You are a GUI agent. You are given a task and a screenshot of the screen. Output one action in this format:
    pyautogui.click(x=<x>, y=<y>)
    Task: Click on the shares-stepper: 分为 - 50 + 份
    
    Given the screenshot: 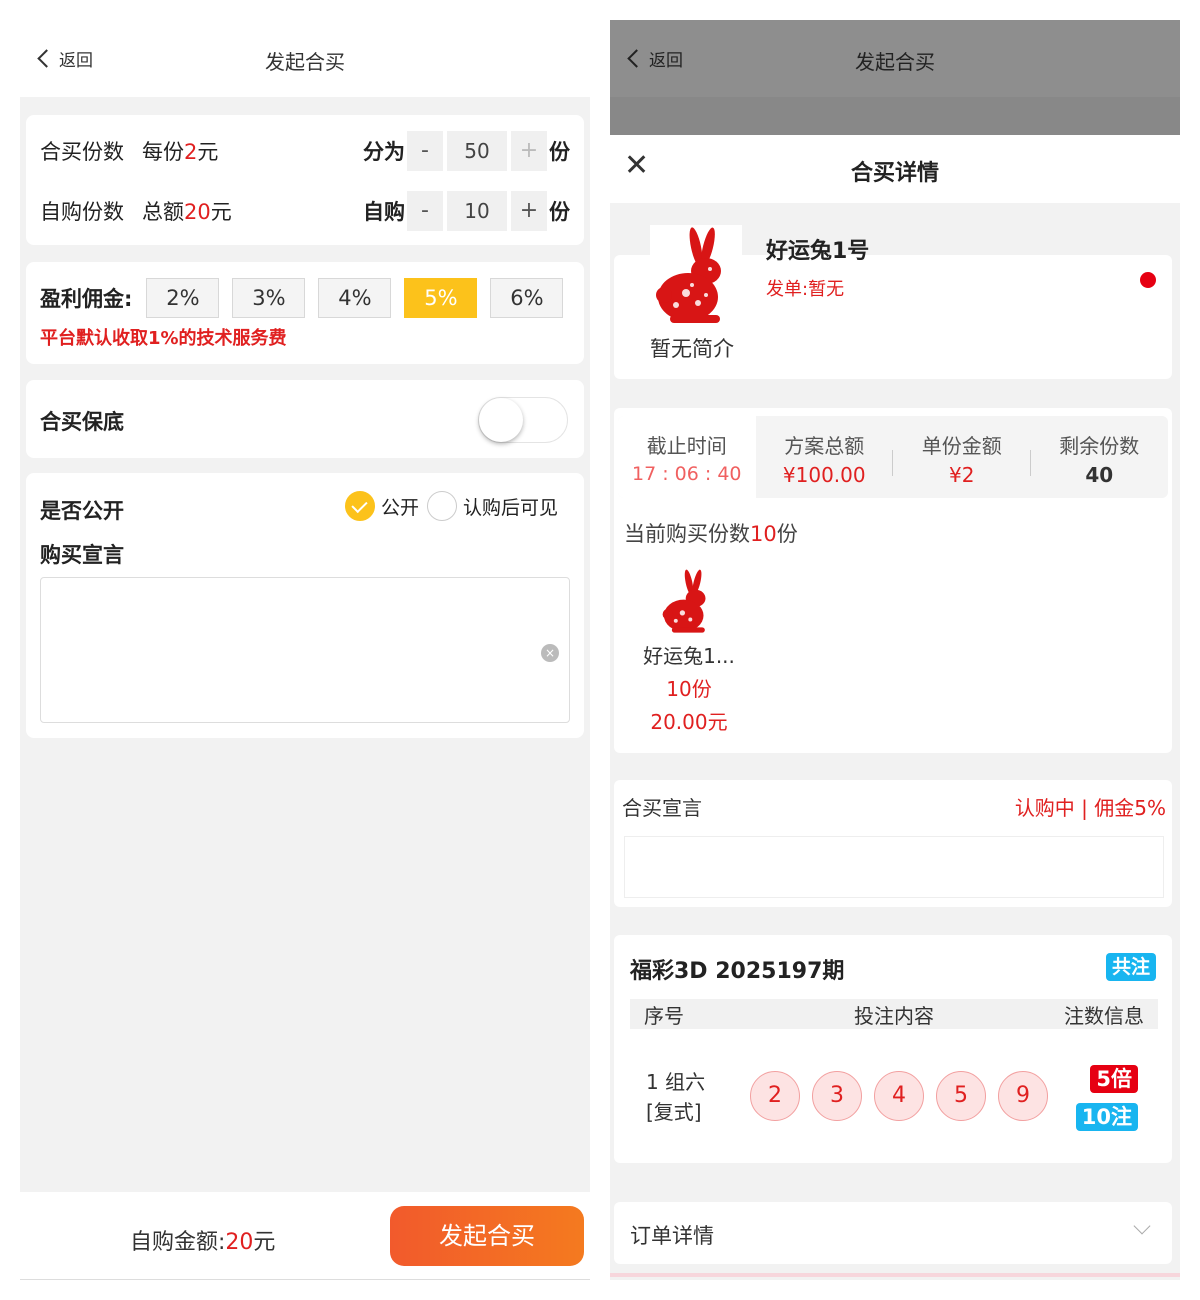 What is the action you would take?
    pyautogui.click(x=466, y=151)
    